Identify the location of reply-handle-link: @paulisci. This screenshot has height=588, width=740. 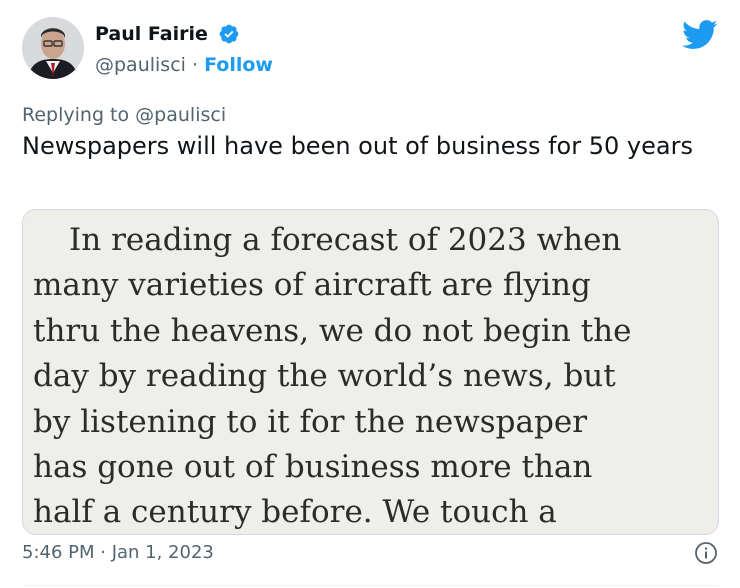
(180, 115).